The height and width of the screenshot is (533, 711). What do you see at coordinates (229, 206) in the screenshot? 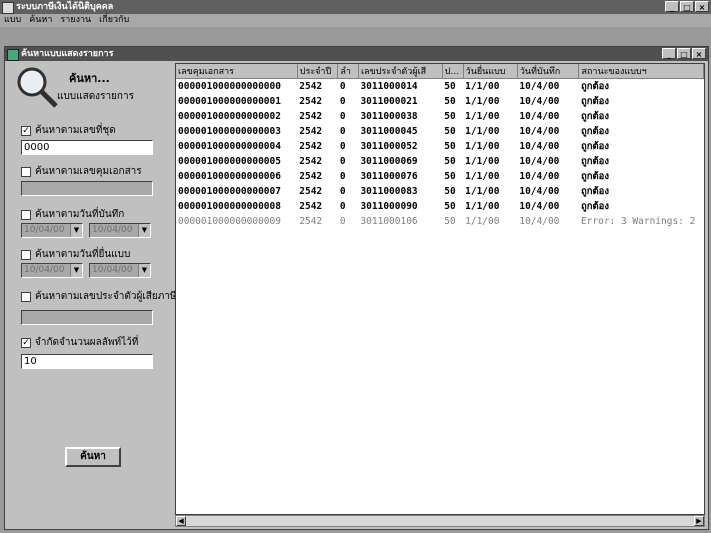
I see `table-cell: 000001000000000008` at bounding box center [229, 206].